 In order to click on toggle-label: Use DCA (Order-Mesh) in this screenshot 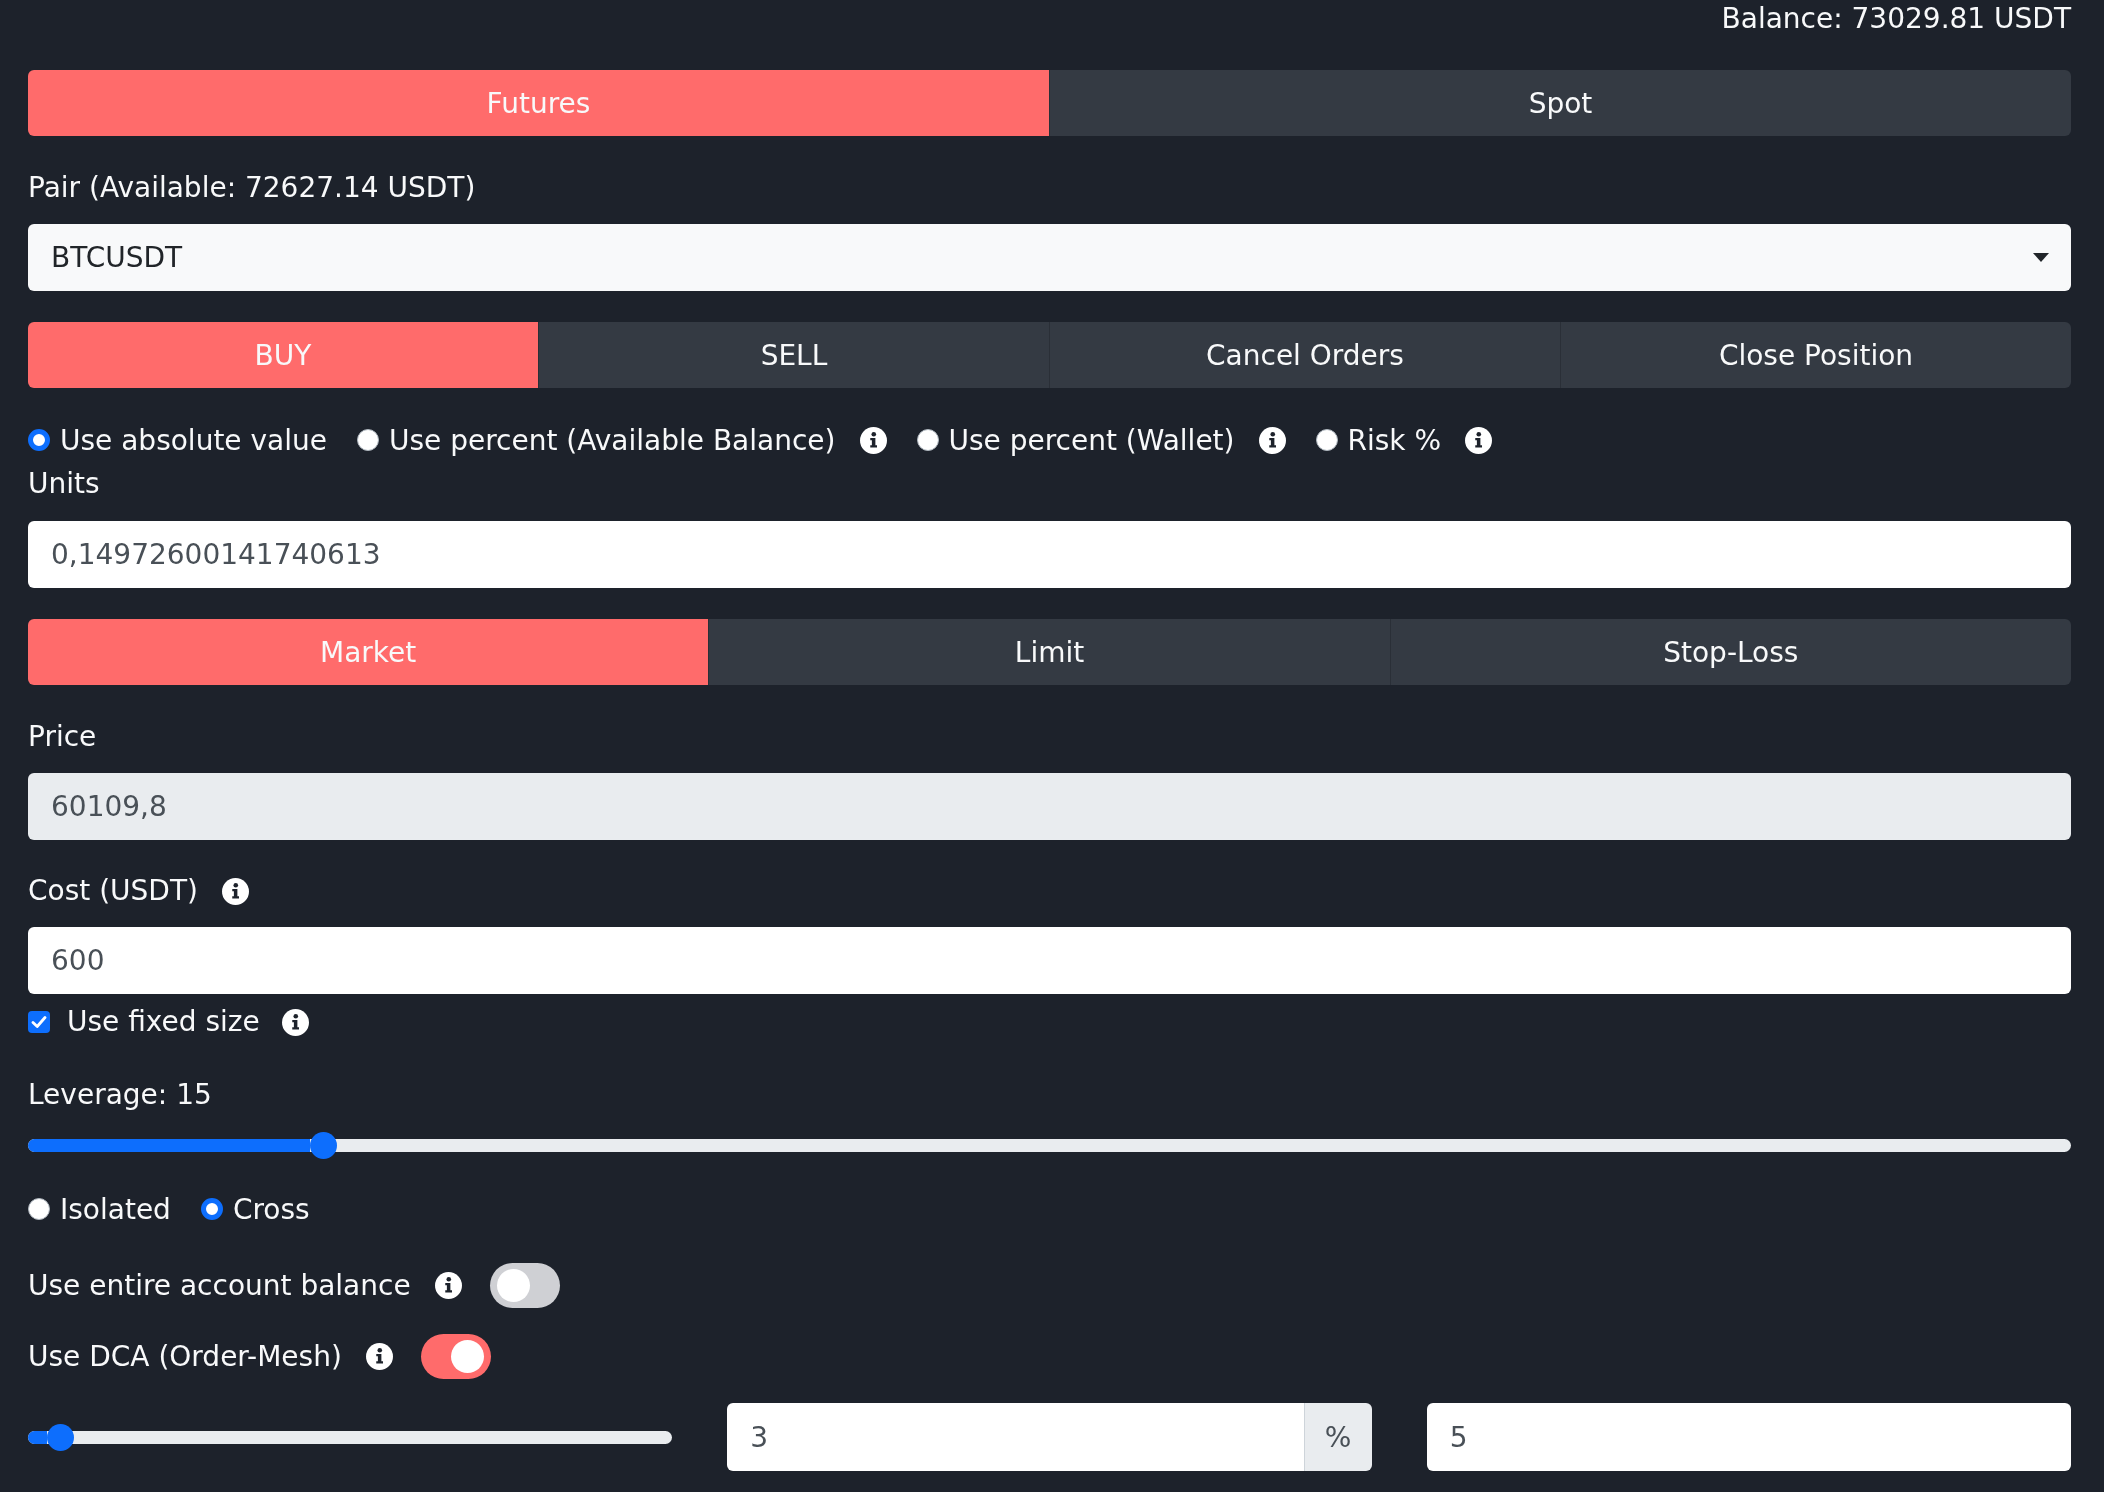, I will do `click(185, 1356)`.